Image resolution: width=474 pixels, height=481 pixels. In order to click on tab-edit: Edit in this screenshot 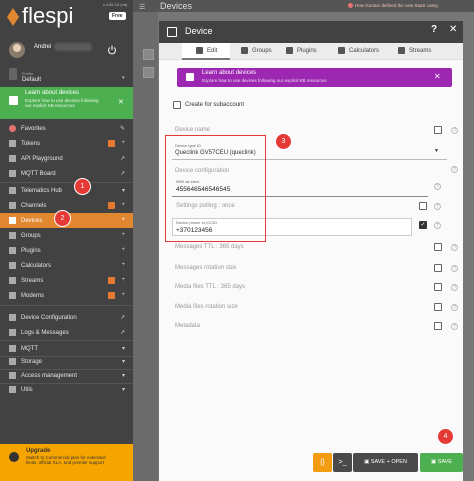, I will do `click(206, 50)`.